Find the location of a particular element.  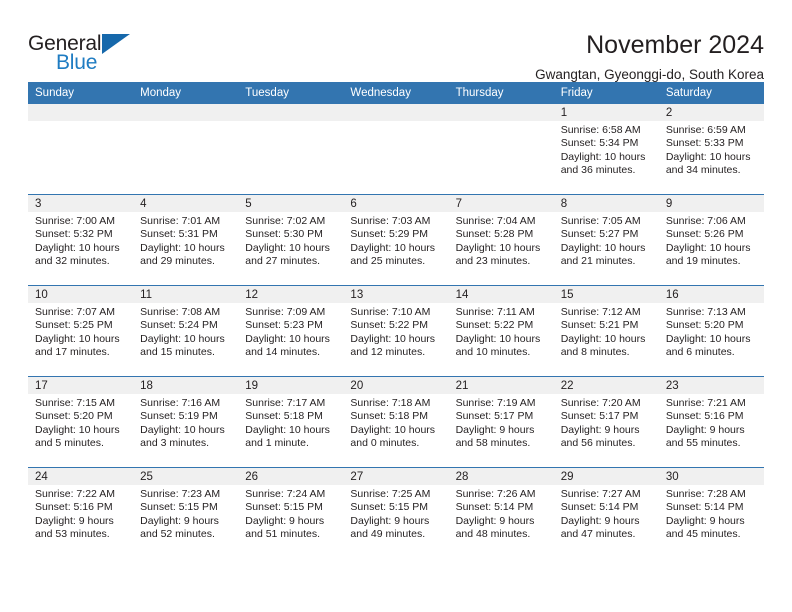

weekday-header-tuesday: Tuesday is located at coordinates (291, 93).